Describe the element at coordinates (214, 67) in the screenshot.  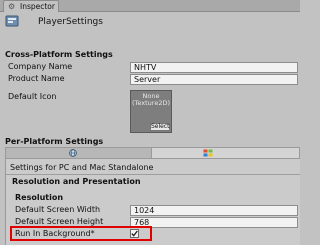
I see `company-name-field: NHTV` at that location.